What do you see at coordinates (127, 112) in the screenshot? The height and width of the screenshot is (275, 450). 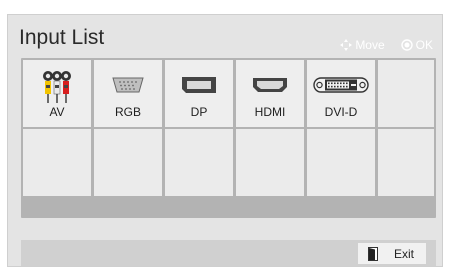 I see `input-rgb-label: RGB` at bounding box center [127, 112].